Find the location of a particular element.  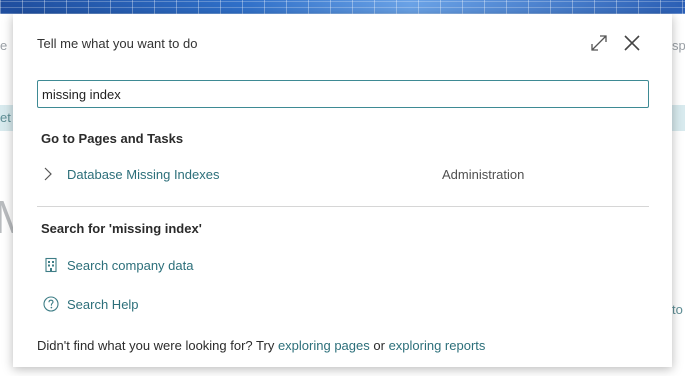

search-section-heading: Search for 'missing index' is located at coordinates (121, 228).